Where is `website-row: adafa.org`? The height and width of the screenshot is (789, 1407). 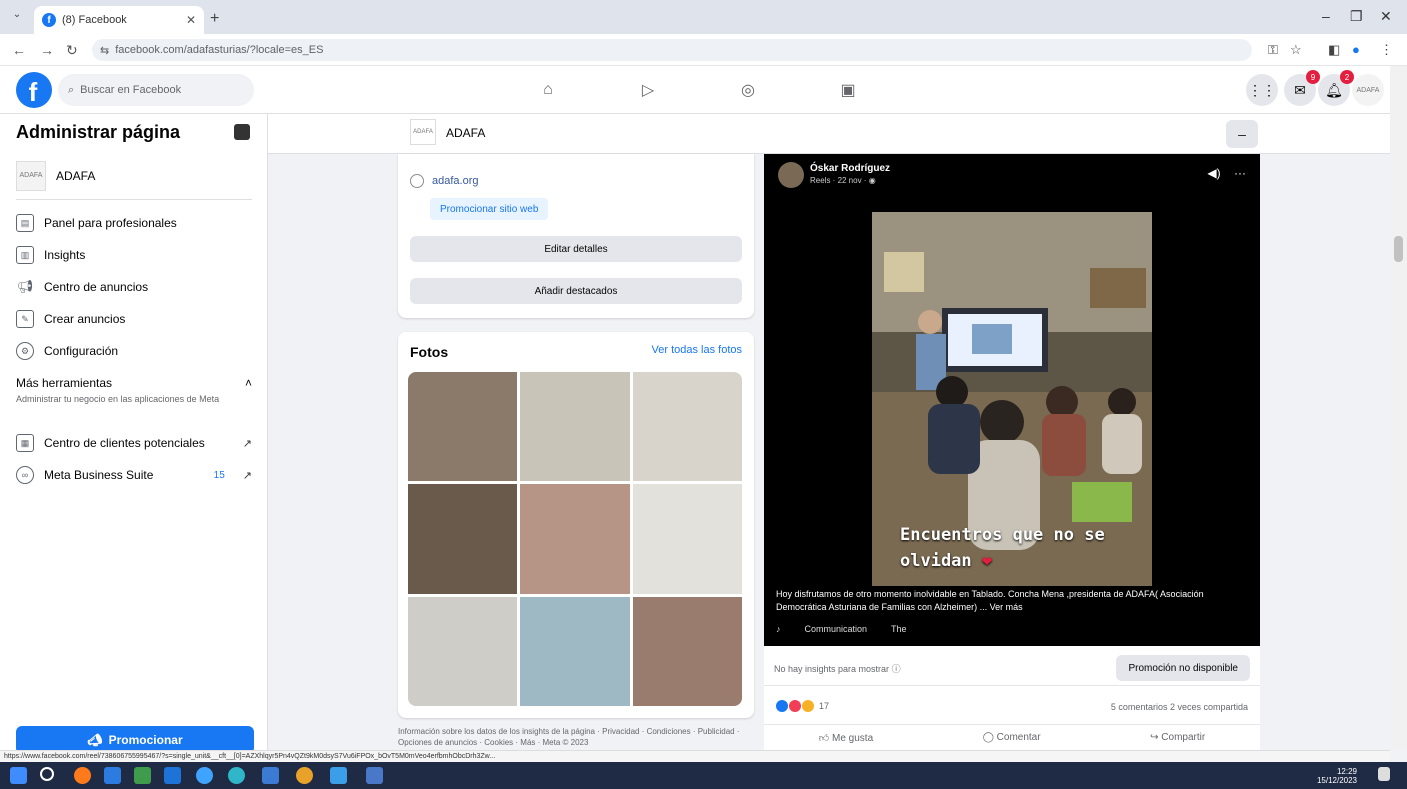
website-row: adafa.org is located at coordinates (444, 181).